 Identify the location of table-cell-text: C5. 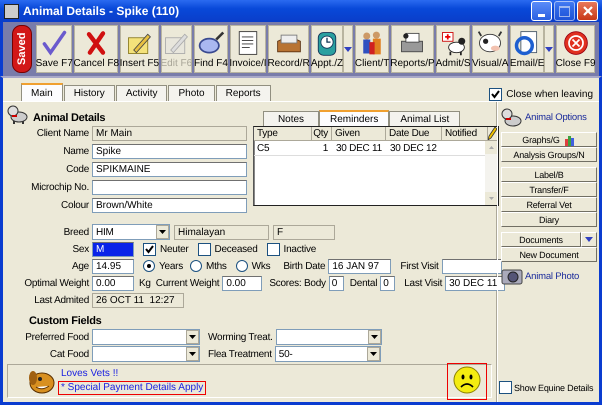
(263, 148).